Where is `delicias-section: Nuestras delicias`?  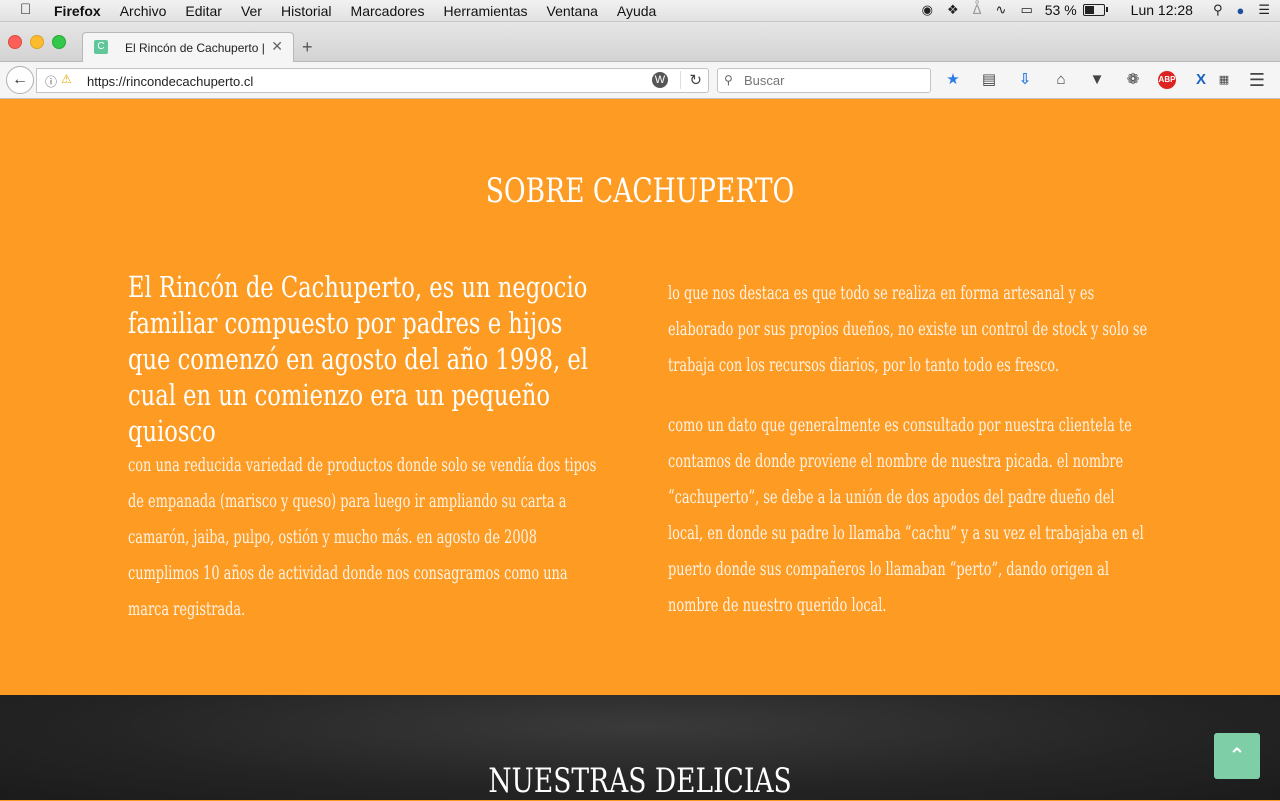
delicias-section: Nuestras delicias is located at coordinates (640, 748).